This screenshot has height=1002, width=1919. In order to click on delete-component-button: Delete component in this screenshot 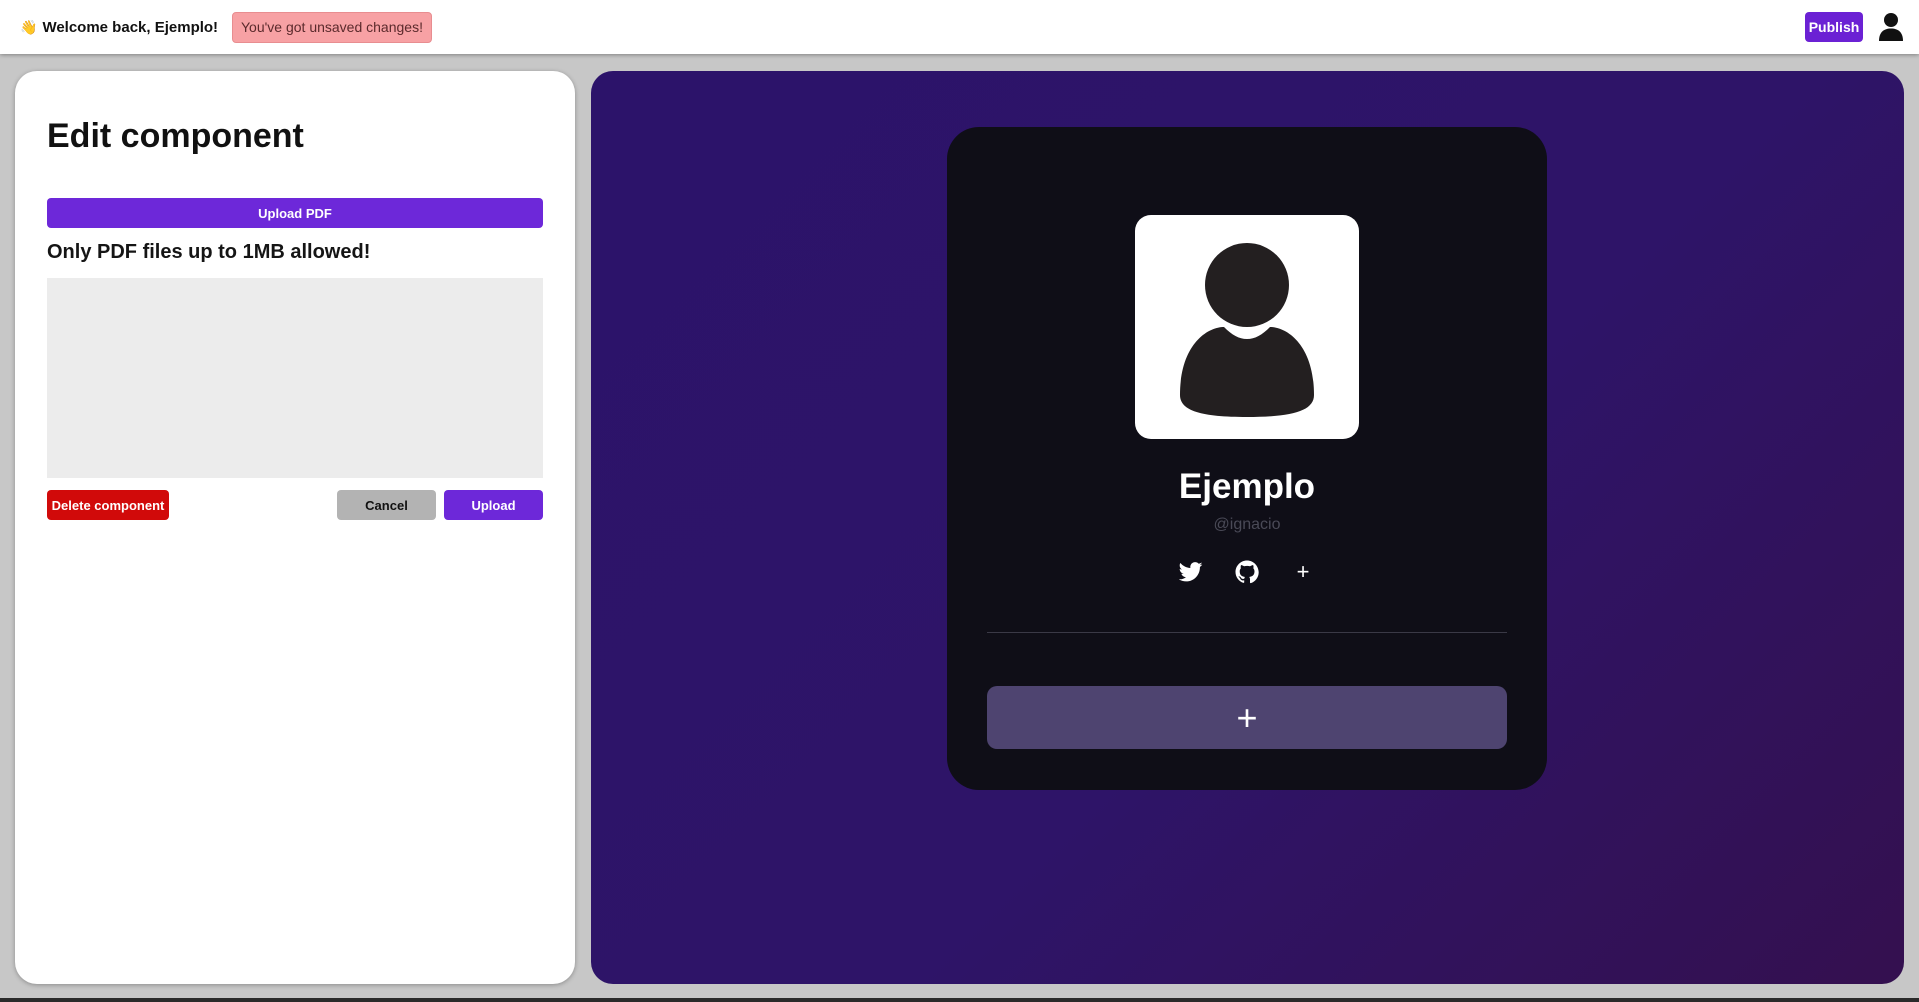, I will do `click(108, 505)`.